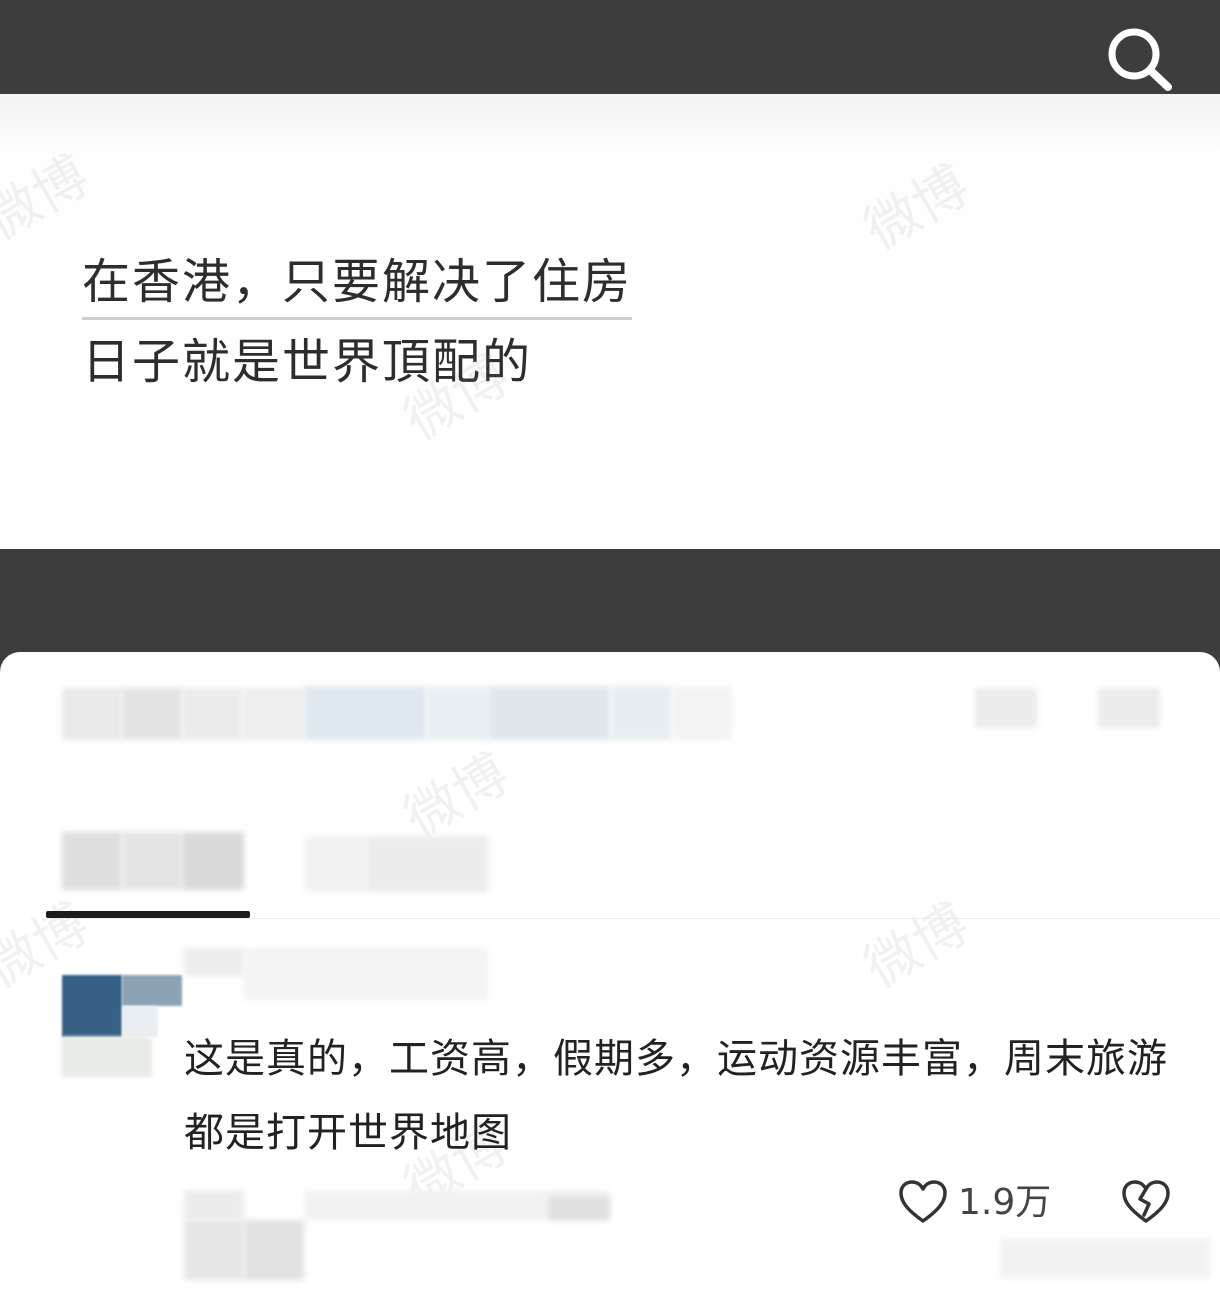  What do you see at coordinates (923, 1202) in the screenshot?
I see `heart-icon` at bounding box center [923, 1202].